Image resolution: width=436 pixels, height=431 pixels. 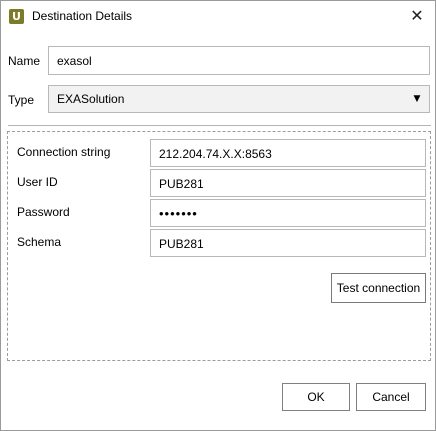 I want to click on type-select: EXASolution ▼, so click(x=239, y=99).